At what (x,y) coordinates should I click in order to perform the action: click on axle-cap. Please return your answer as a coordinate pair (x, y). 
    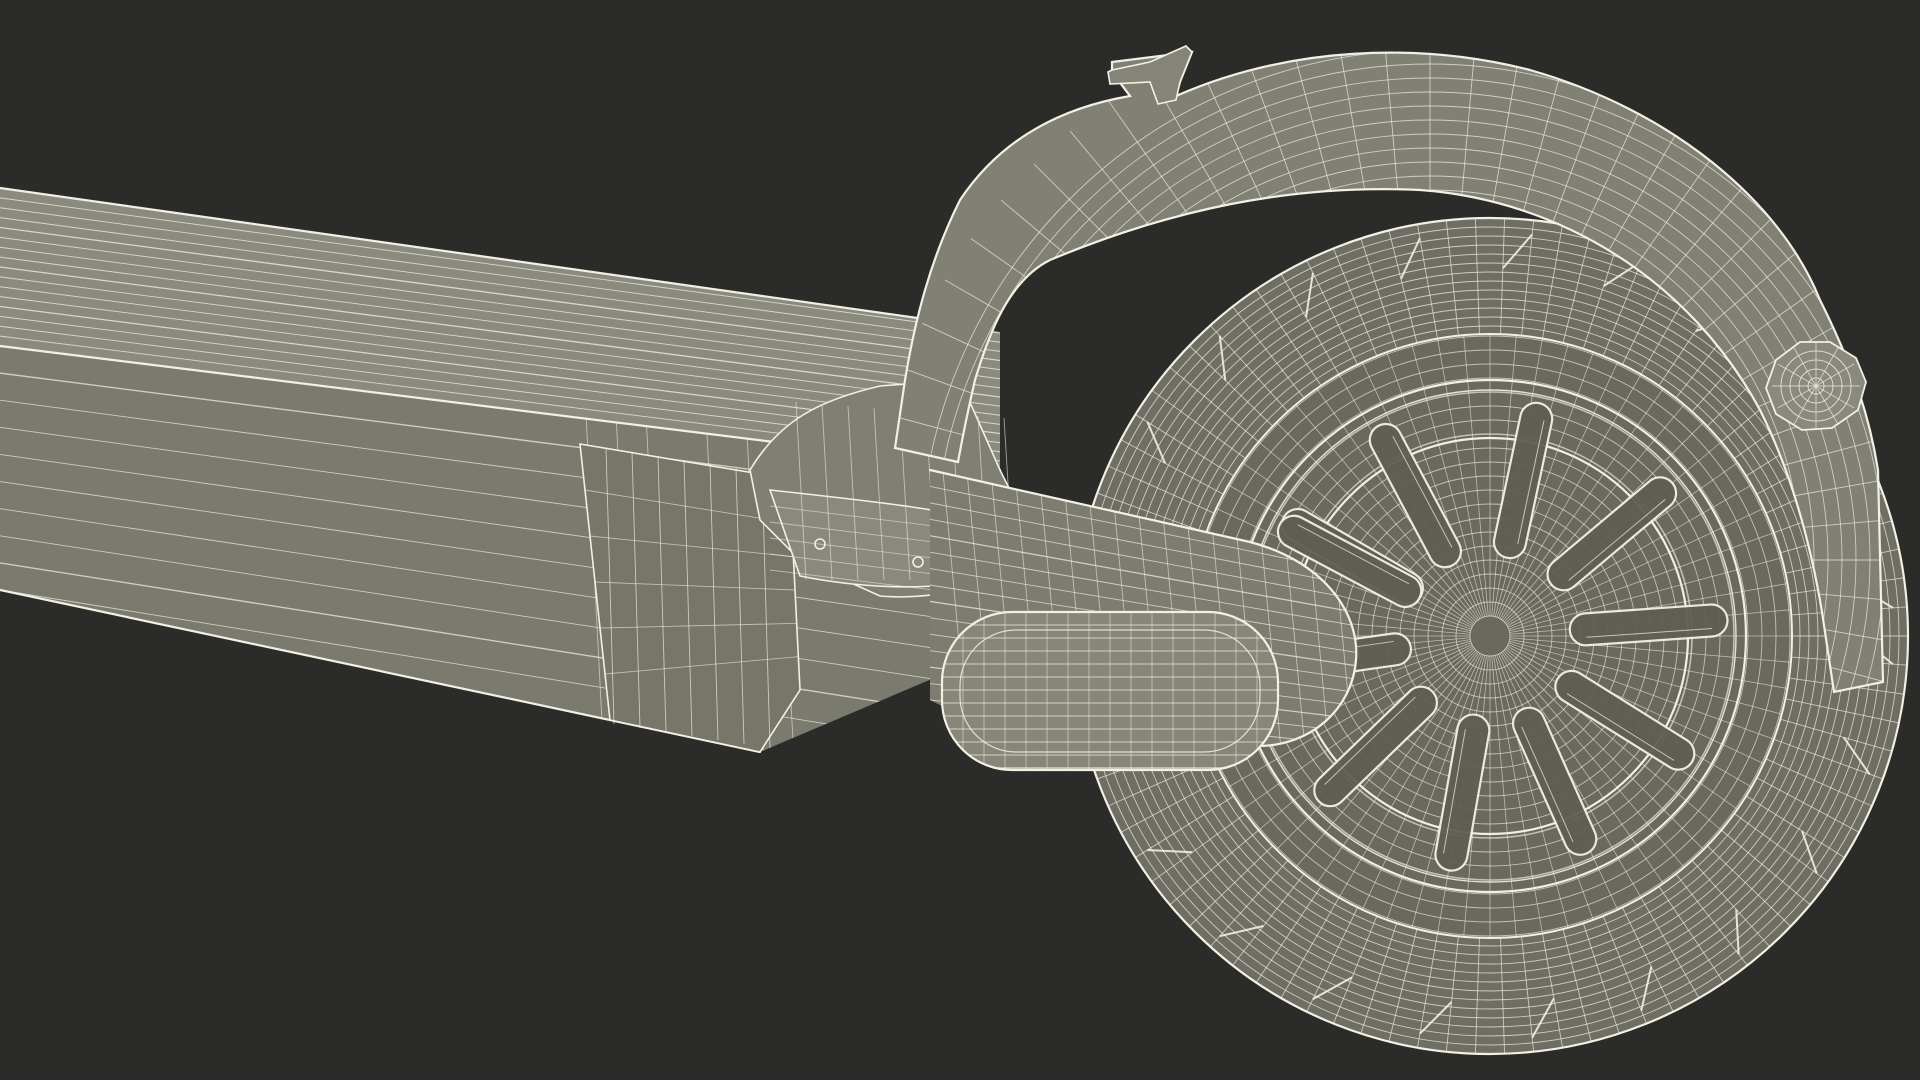
    Looking at the image, I should click on (1110, 691).